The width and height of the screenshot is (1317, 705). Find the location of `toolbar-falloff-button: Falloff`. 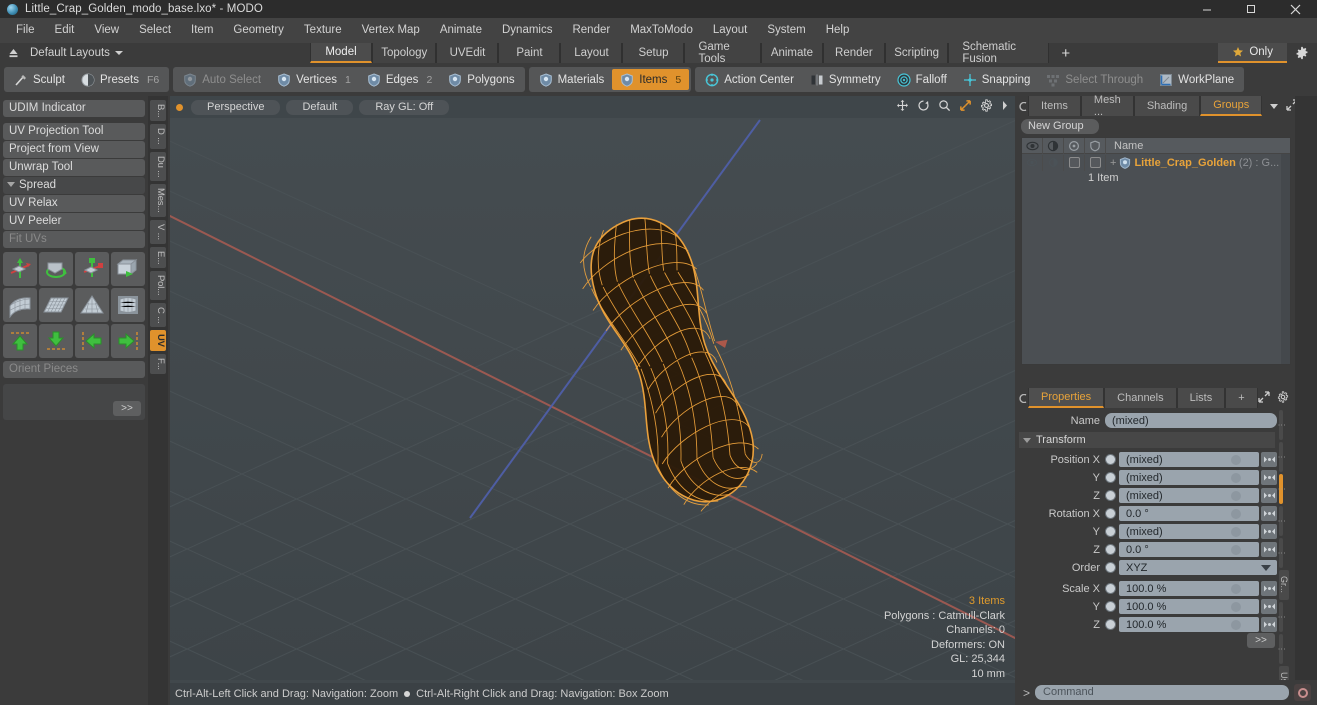

toolbar-falloff-button: Falloff is located at coordinates (922, 79).